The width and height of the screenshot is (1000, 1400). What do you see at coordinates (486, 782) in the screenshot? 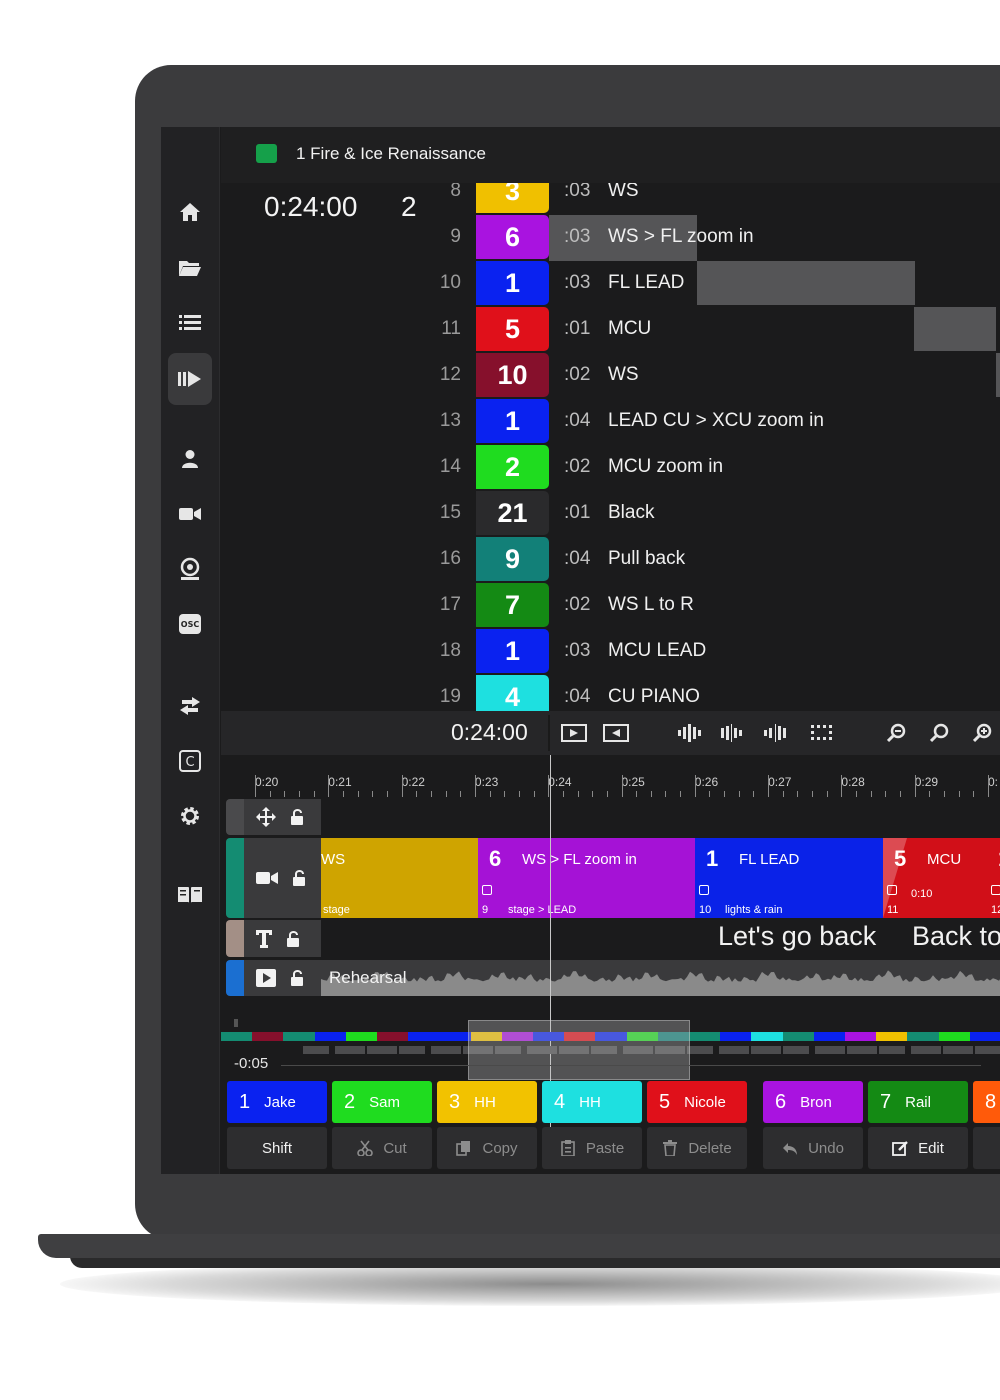
I see `ruler-label: 0:23` at bounding box center [486, 782].